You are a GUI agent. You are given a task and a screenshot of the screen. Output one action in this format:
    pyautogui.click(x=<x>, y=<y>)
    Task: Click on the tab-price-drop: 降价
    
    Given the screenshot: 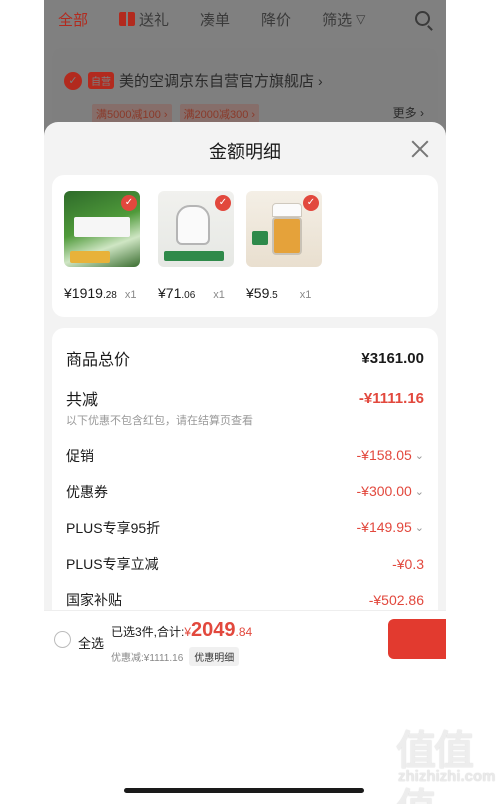 What is the action you would take?
    pyautogui.click(x=276, y=19)
    